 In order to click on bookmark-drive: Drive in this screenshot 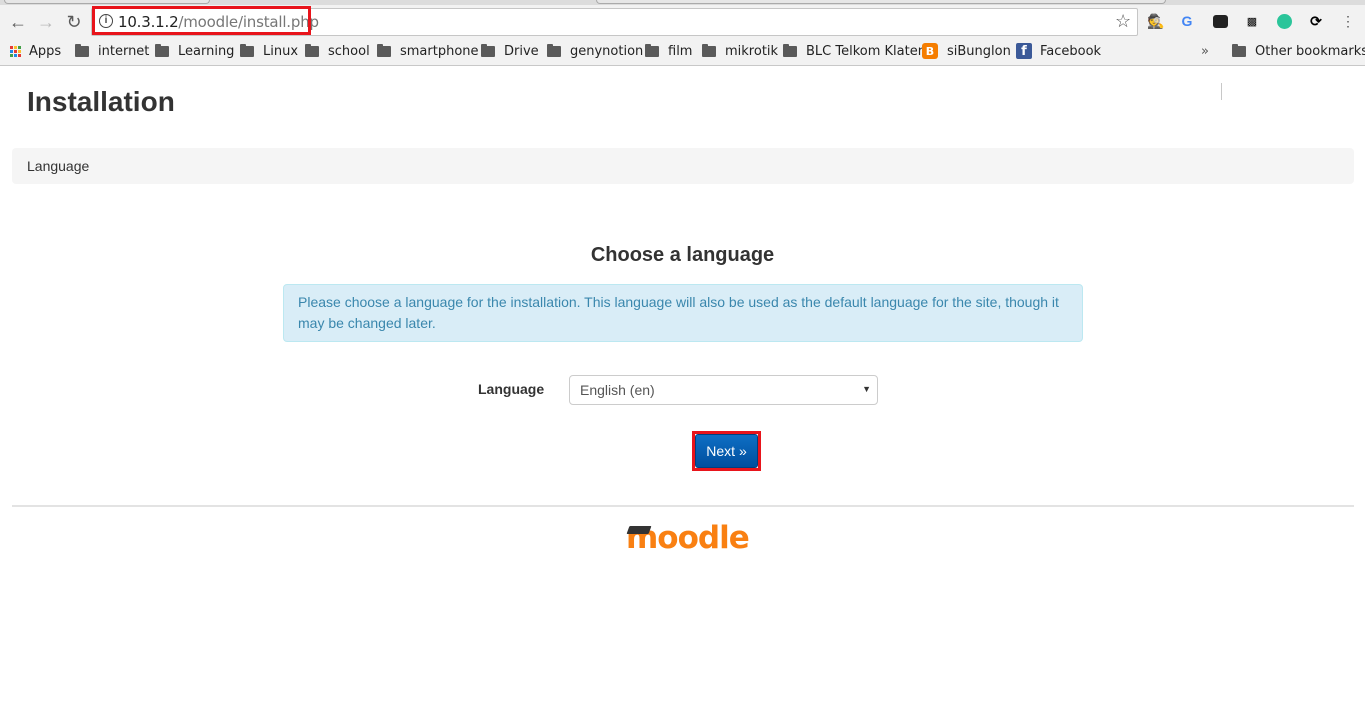, I will do `click(510, 51)`.